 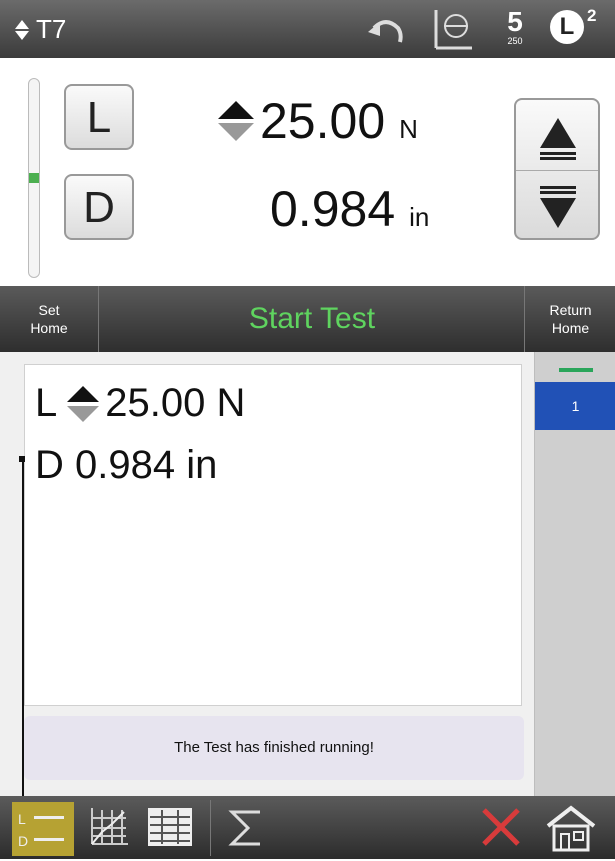 I want to click on test-list-item: 1, so click(x=575, y=406).